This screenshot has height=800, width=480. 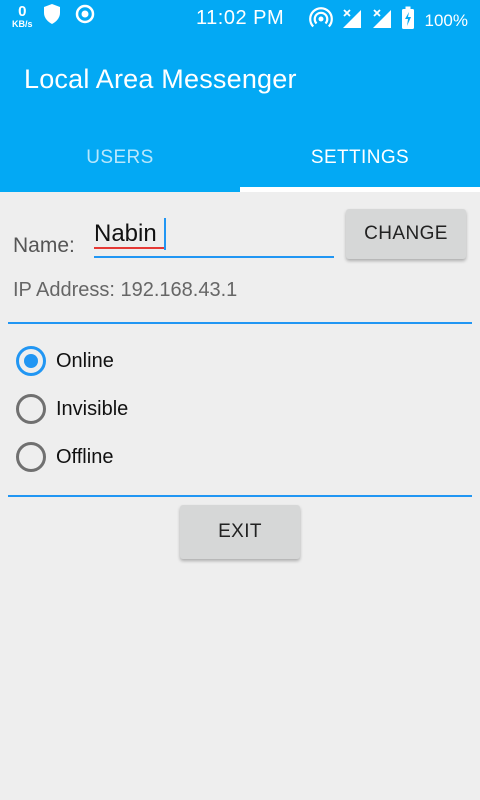 I want to click on shield-icon, so click(x=52, y=16).